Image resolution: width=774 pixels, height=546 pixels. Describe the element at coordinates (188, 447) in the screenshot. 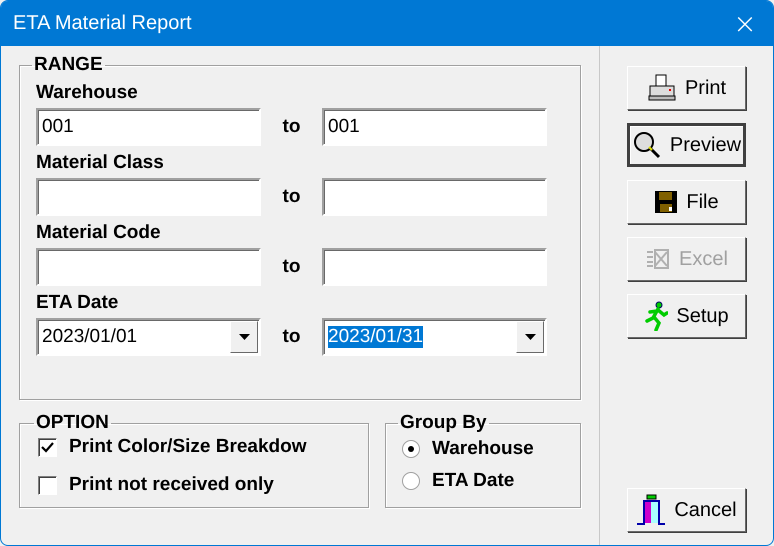

I see `checkbox-label: Print Color/Size Breakdow` at that location.